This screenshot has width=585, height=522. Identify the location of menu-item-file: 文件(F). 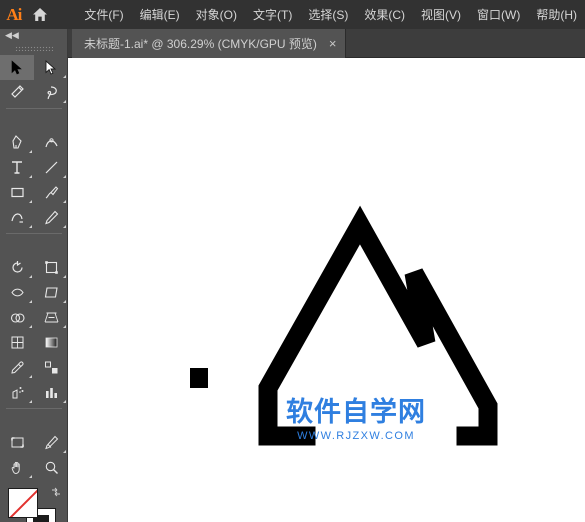
(103, 14).